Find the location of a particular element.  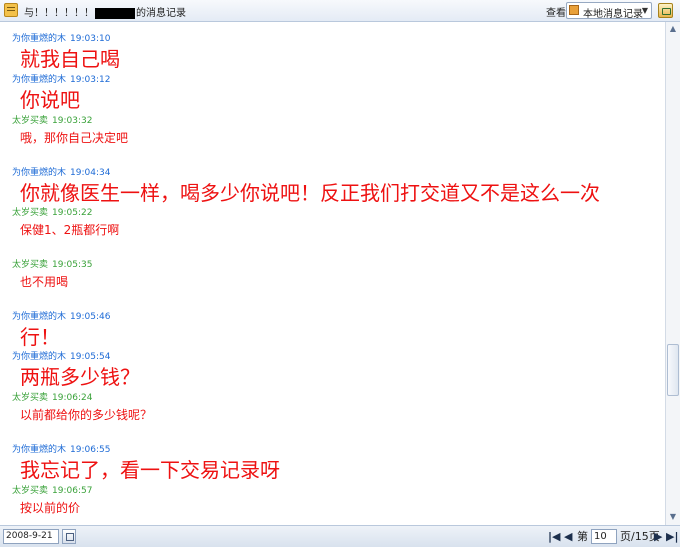

message-time: 19:05:46 is located at coordinates (90, 317).